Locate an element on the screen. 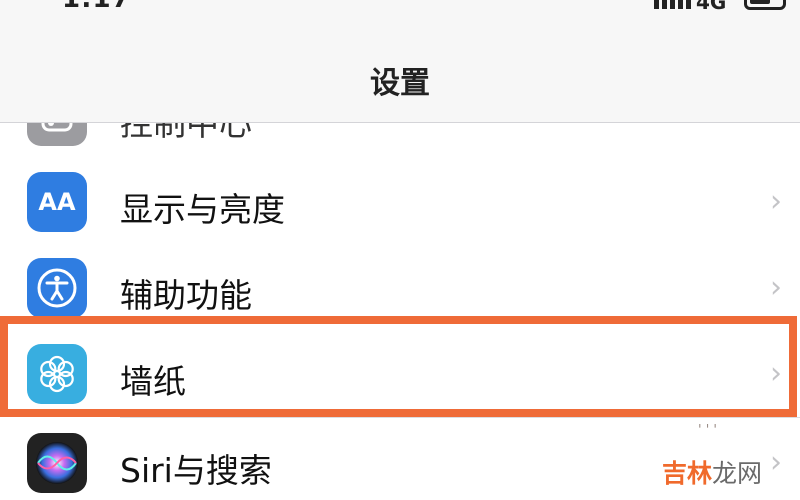 This screenshot has width=800, height=500. settings-row-label: Siri与搜索 is located at coordinates (196, 470).